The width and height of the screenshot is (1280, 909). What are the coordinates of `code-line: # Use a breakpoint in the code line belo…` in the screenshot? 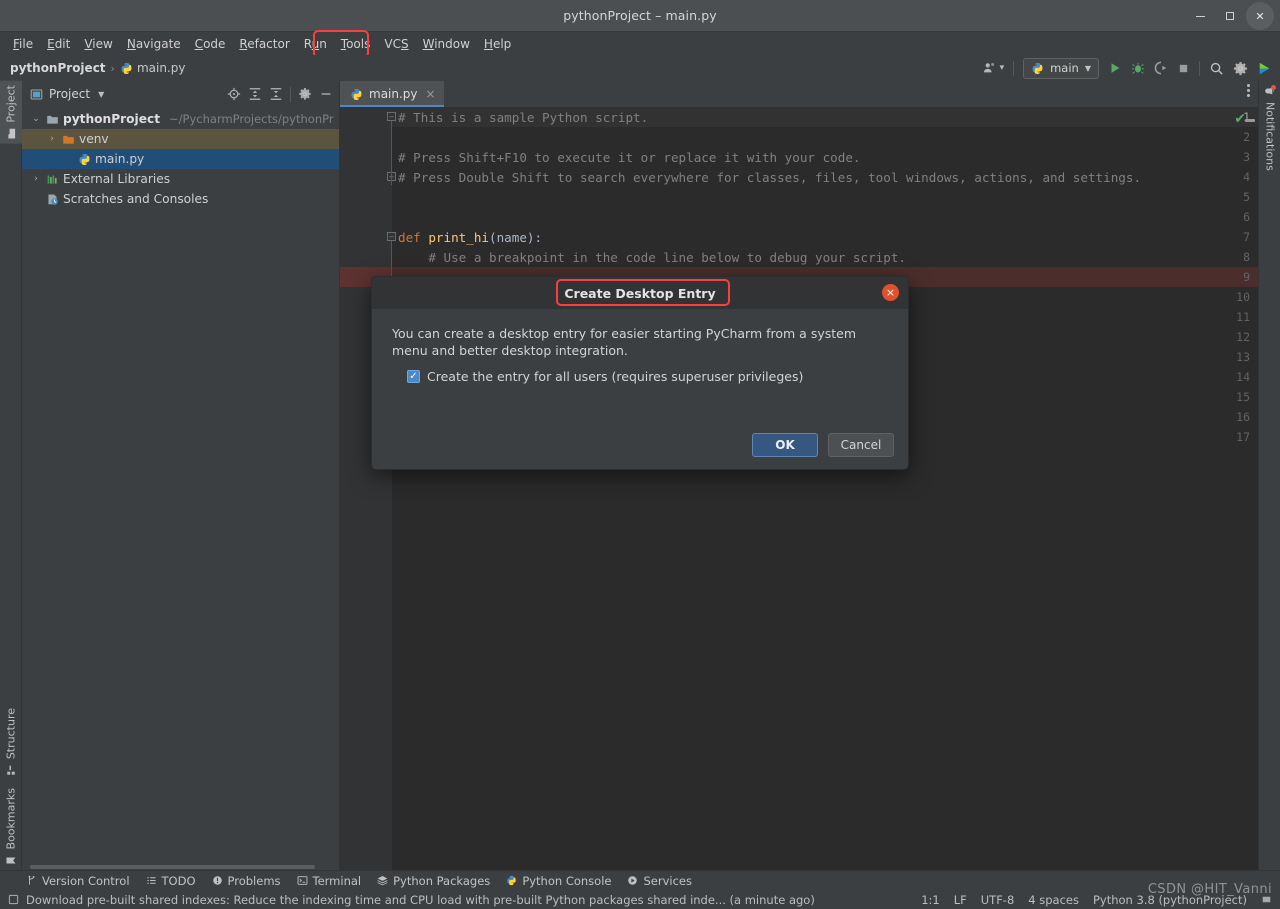 It's located at (652, 257).